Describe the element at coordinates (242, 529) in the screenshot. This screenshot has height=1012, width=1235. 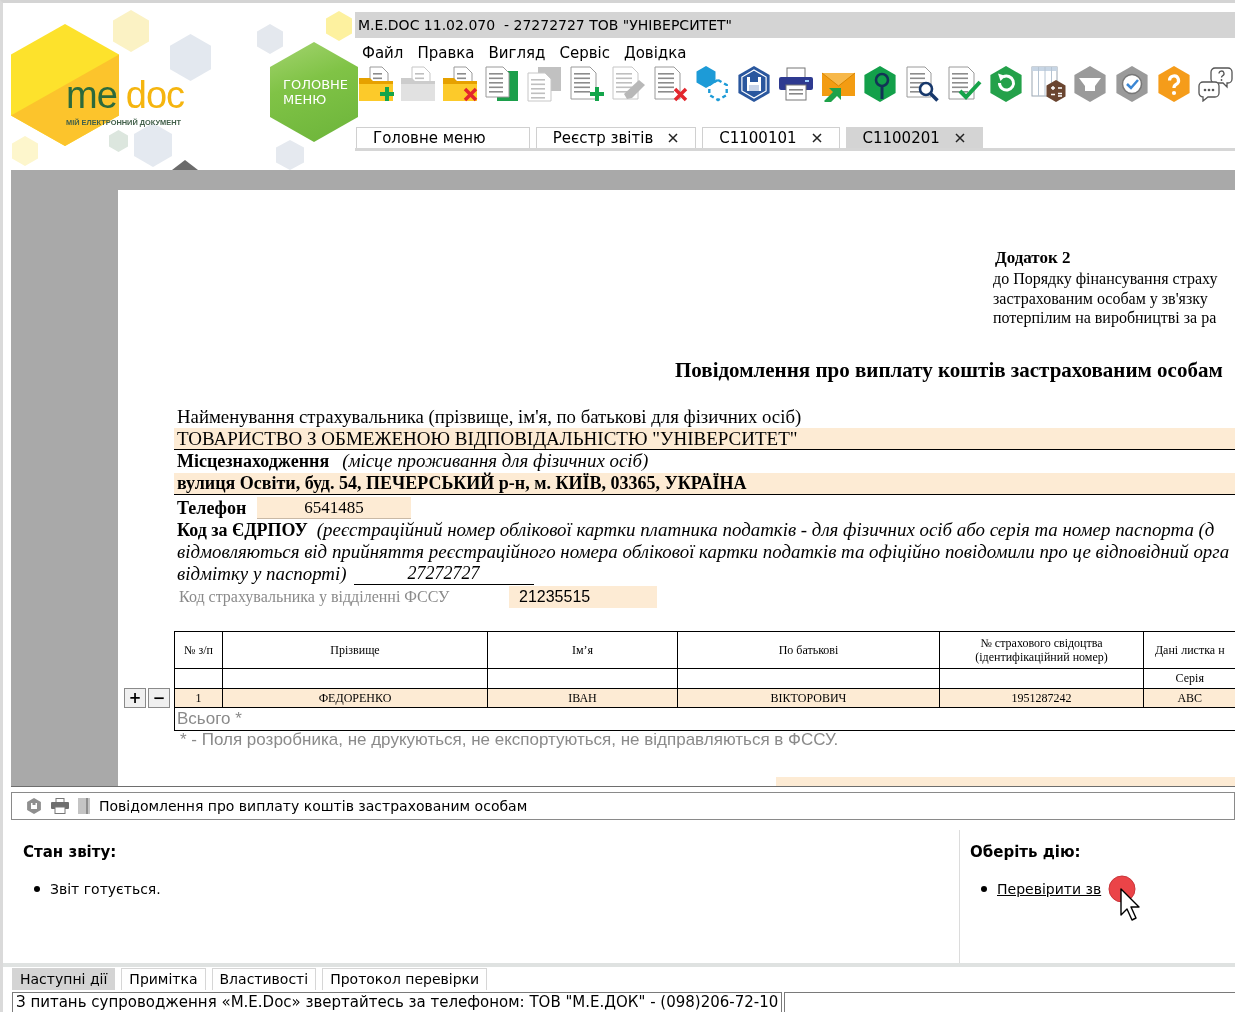
I see `field-label: Код за ЄДРПОУ` at that location.